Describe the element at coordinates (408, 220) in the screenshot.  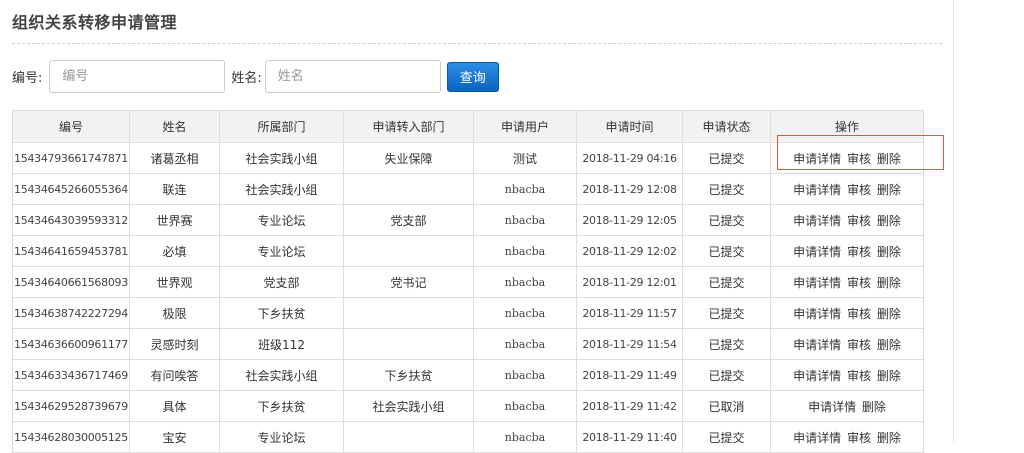
I see `cell-target: 党支部` at that location.